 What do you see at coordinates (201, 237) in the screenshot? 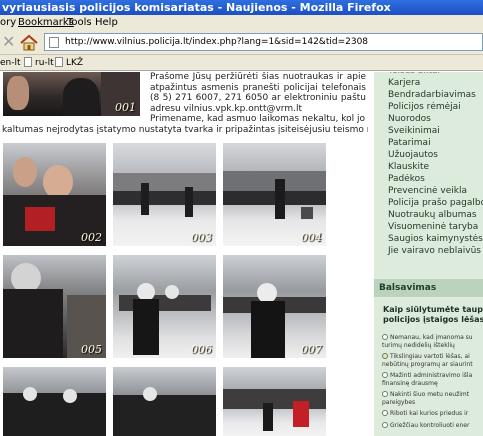
I see `photo-caption: 003` at bounding box center [201, 237].